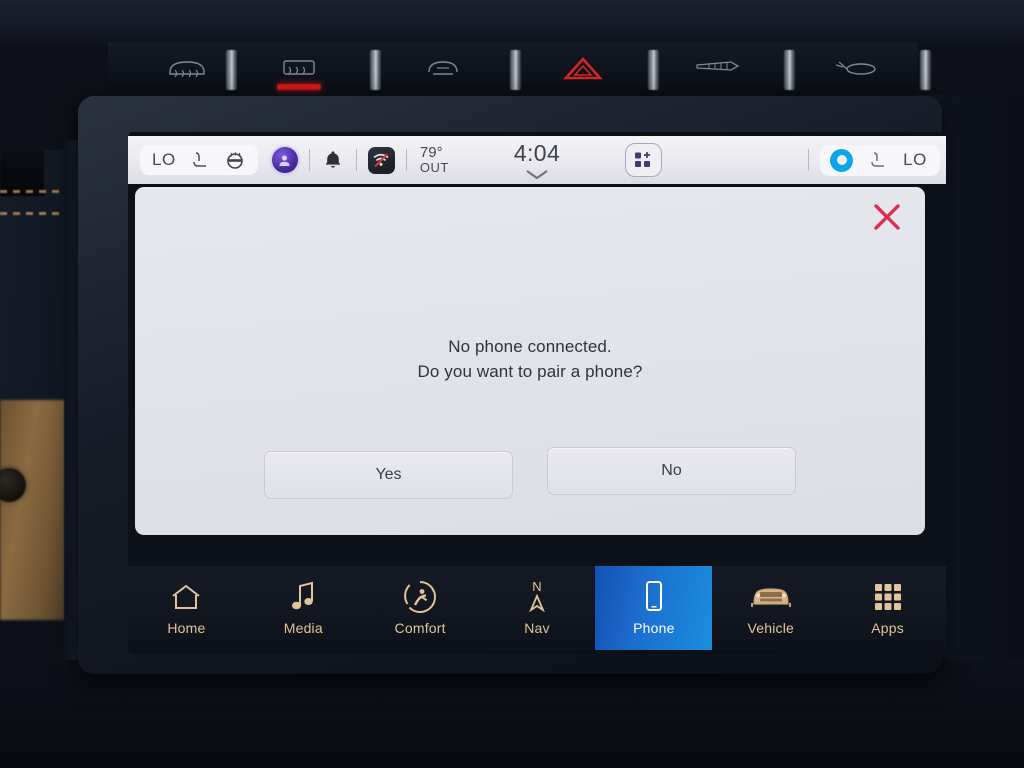 The height and width of the screenshot is (768, 1024). What do you see at coordinates (512, 23) in the screenshot?
I see `dashboard-top-trim` at bounding box center [512, 23].